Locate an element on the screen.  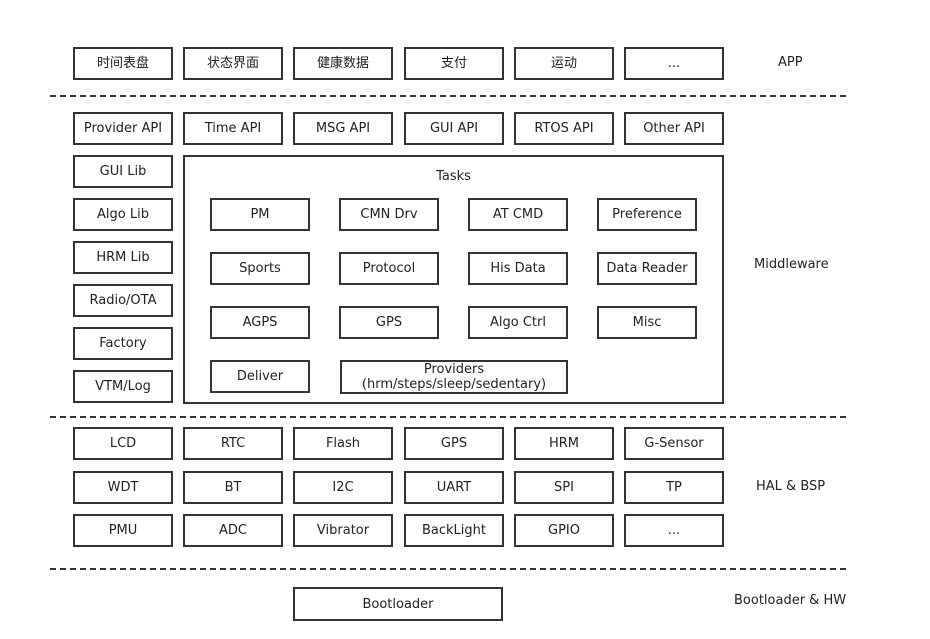
app-box: 运动 is located at coordinates (564, 63).